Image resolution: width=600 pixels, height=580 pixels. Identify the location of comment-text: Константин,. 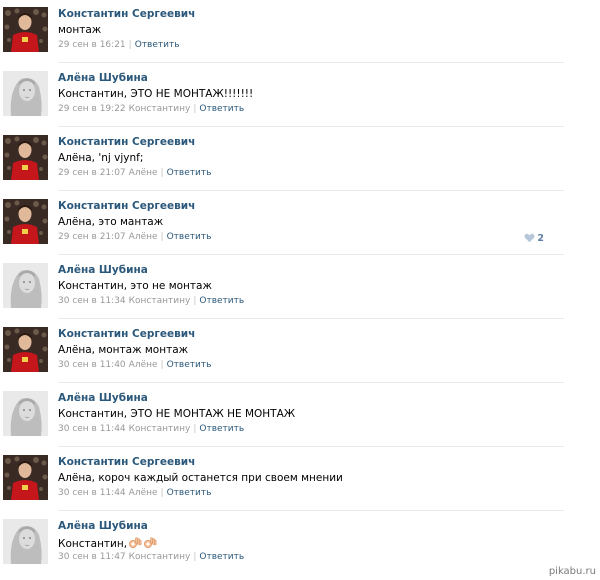
(107, 544).